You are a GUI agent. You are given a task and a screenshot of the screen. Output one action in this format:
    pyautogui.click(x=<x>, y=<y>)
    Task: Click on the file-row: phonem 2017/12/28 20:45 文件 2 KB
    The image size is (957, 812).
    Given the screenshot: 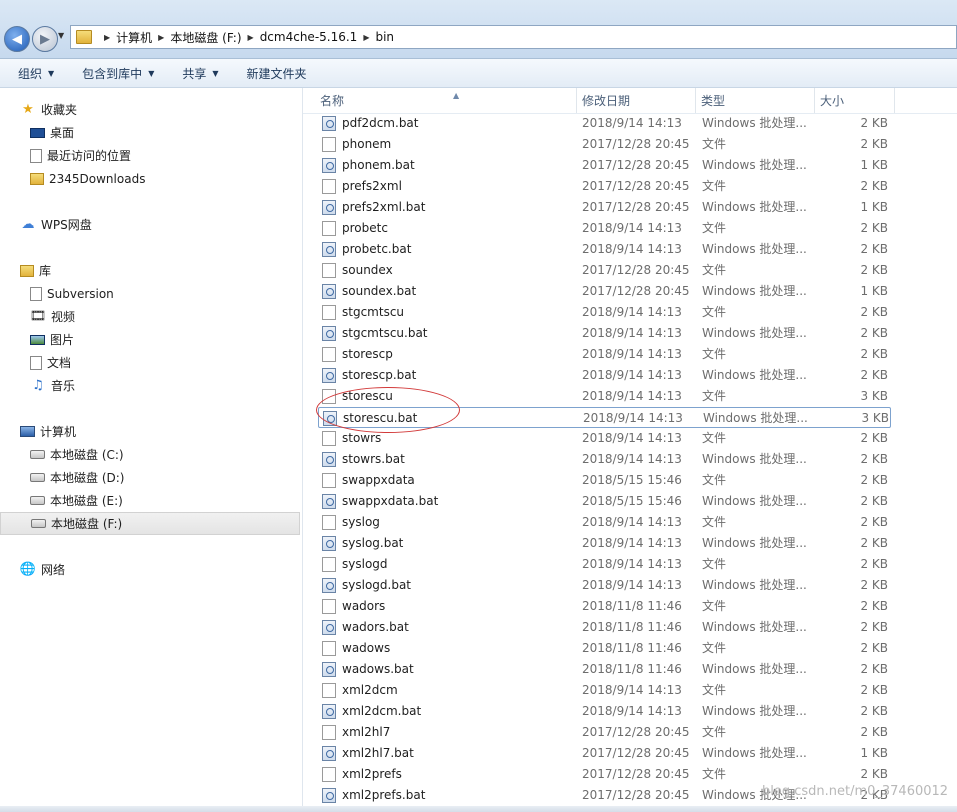 What is the action you would take?
    pyautogui.click(x=604, y=144)
    